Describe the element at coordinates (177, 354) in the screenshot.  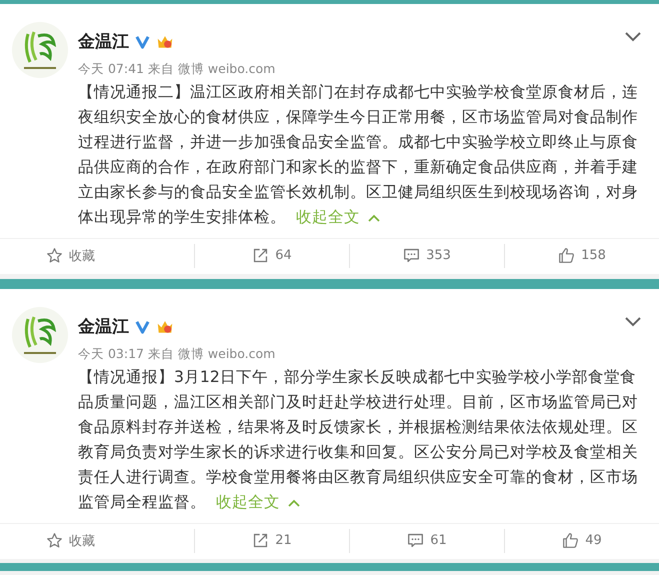
I see `post-meta: 今天 03:17 来自 微博 weibo.com` at that location.